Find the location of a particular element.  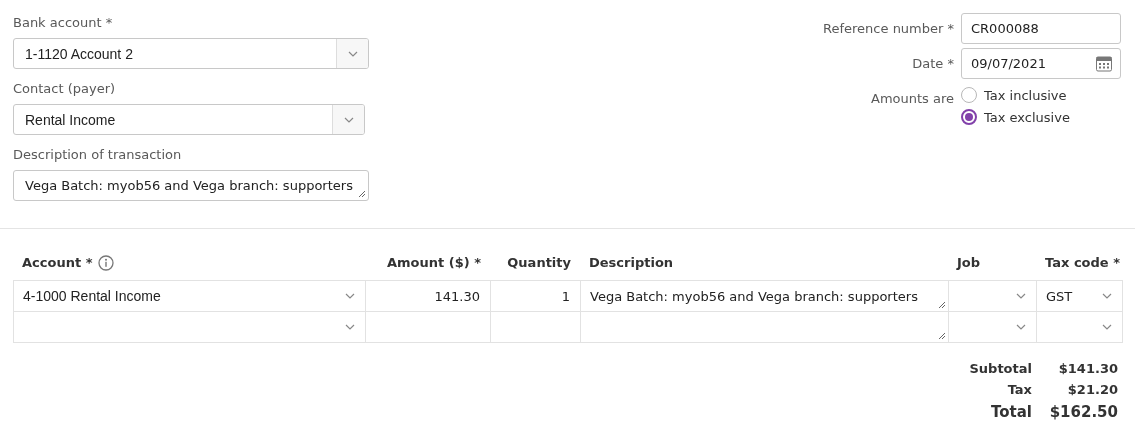

text-field: CR000088 is located at coordinates (1041, 28).